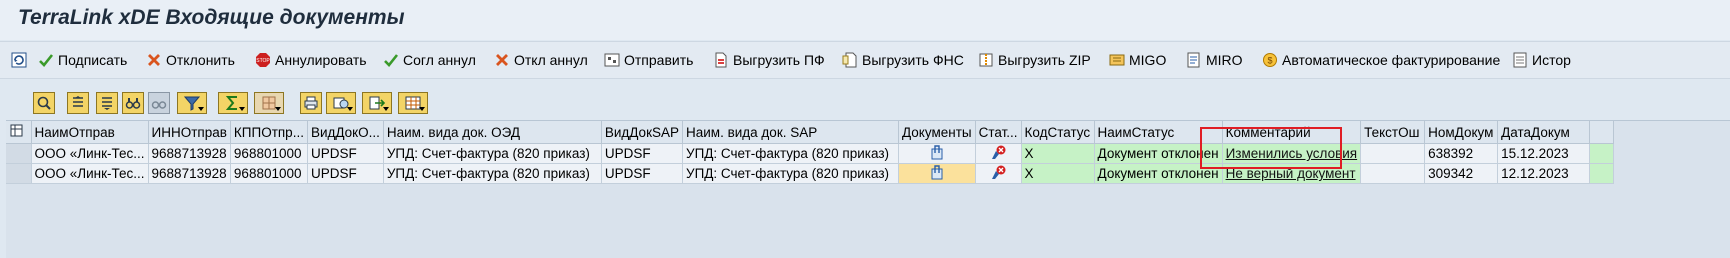  I want to click on export-fns-button-label: Выгрузить ФНС, so click(913, 60).